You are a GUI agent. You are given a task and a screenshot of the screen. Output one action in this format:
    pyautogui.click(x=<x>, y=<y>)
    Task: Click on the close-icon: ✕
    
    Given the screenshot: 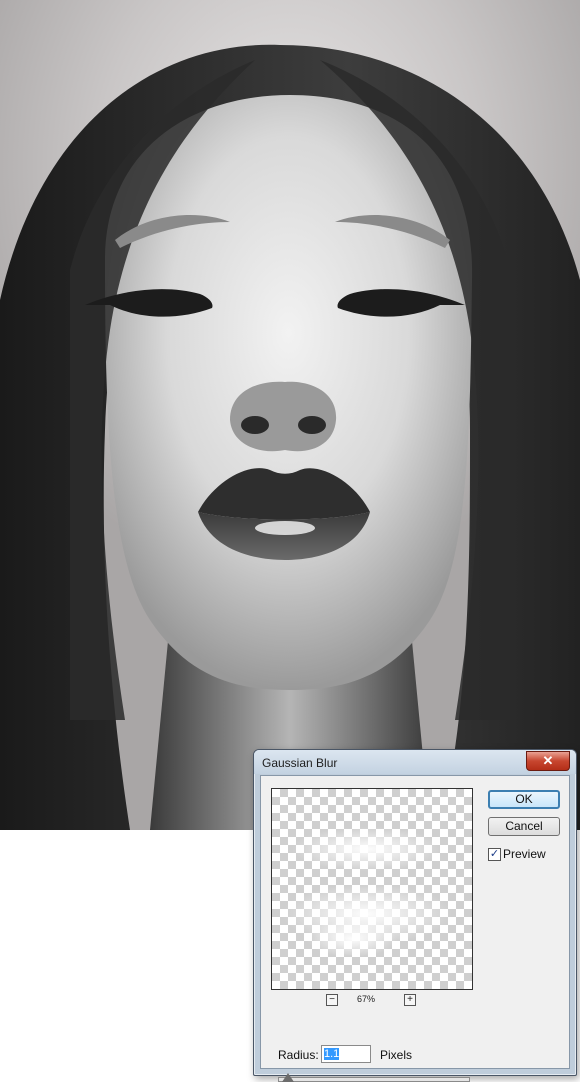 What is the action you would take?
    pyautogui.click(x=548, y=760)
    